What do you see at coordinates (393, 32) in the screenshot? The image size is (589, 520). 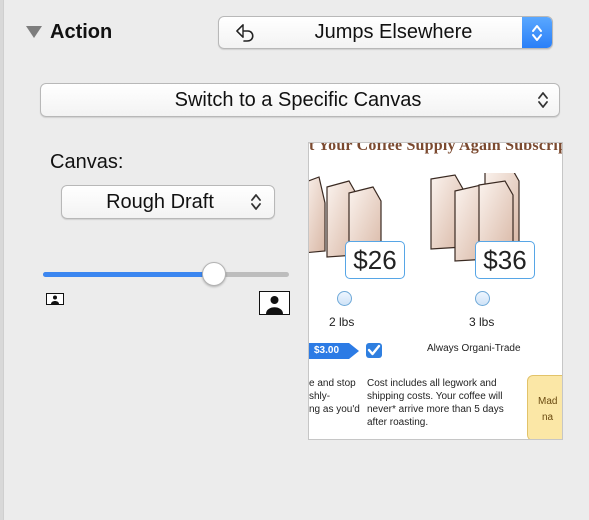 I see `action-type-value: Jumps Elsewhere` at bounding box center [393, 32].